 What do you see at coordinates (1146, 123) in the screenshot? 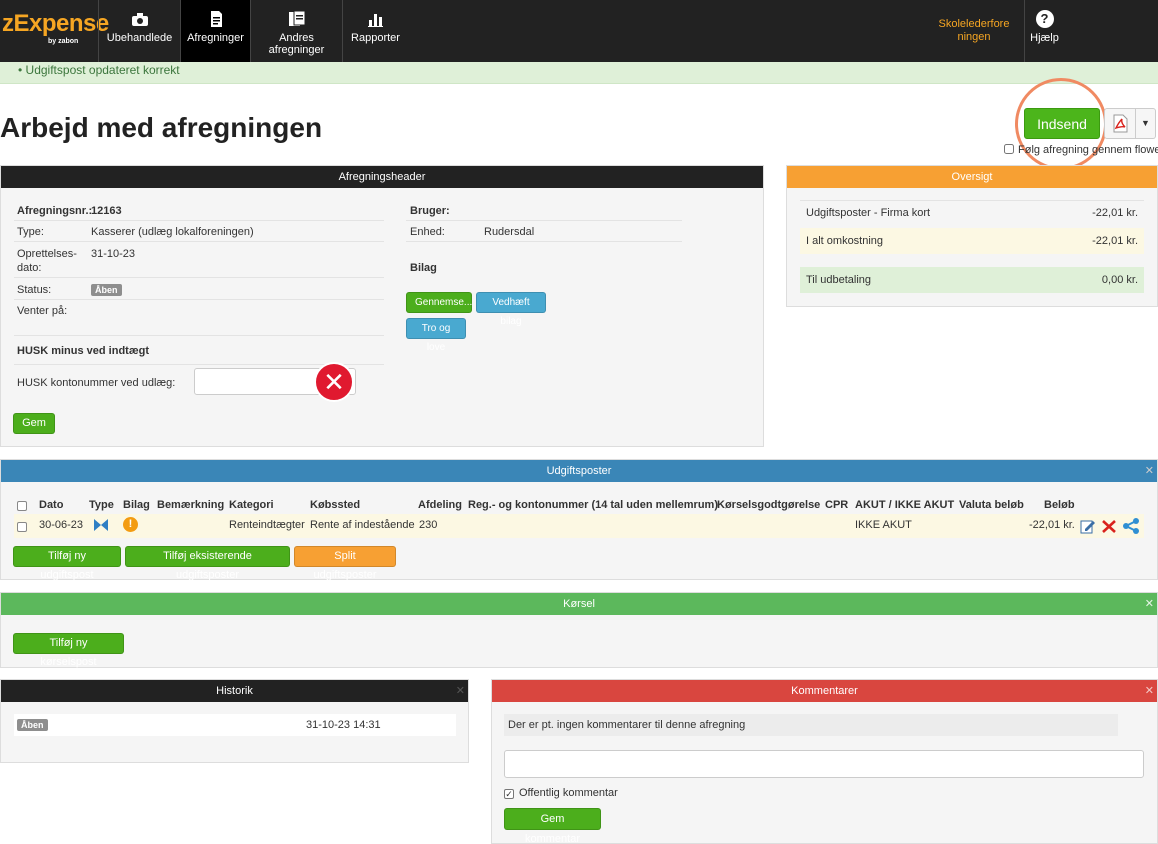
I see `actions-dropdown-toggle: ▼` at bounding box center [1146, 123].